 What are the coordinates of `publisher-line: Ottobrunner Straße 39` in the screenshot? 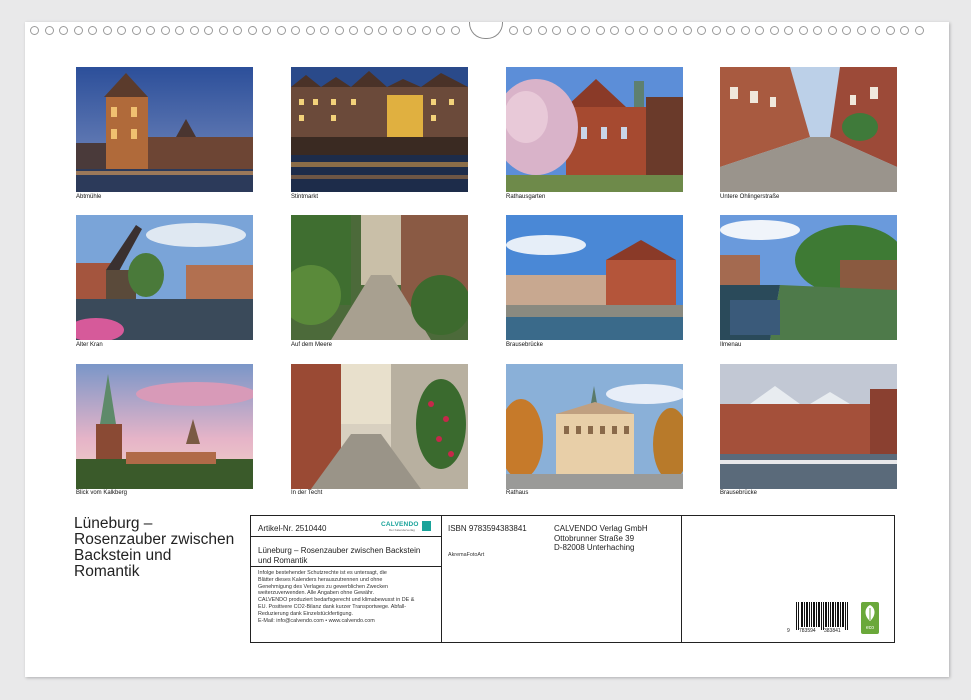 It's located at (594, 538).